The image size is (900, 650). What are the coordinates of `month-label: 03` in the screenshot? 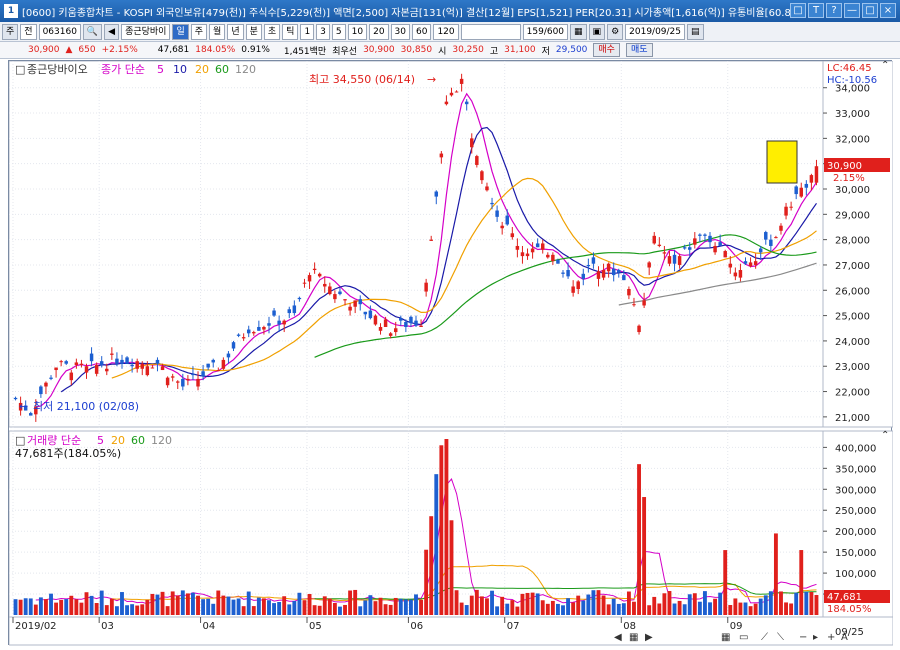 It's located at (107, 626).